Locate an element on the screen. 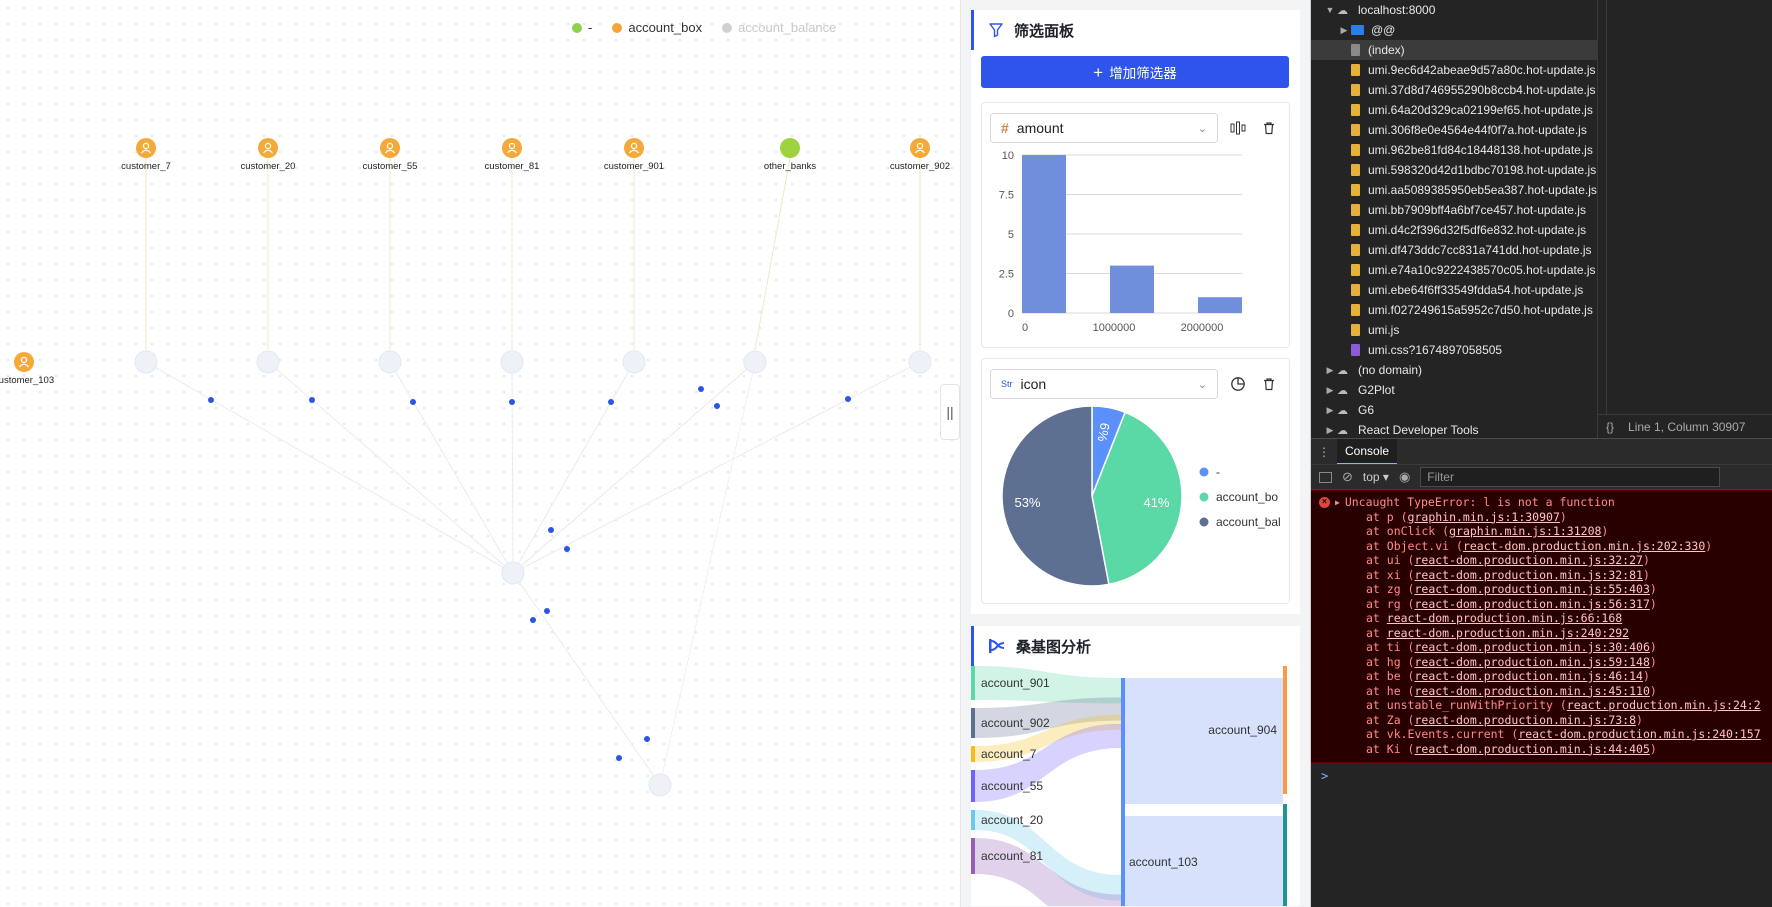 The width and height of the screenshot is (1772, 907). tree-file: umi.9ec6d42abeae9d57a80c.hot-update.js is located at coordinates (1454, 70).